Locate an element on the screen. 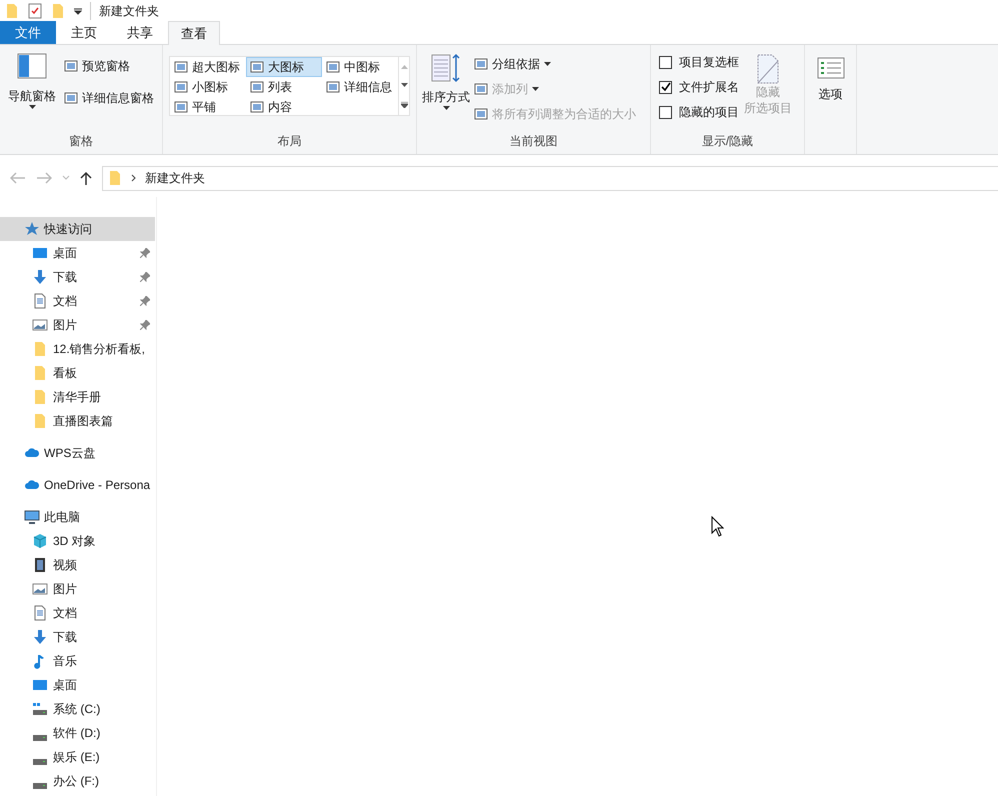 The width and height of the screenshot is (998, 796). layout-option: 详细信息 is located at coordinates (360, 87).